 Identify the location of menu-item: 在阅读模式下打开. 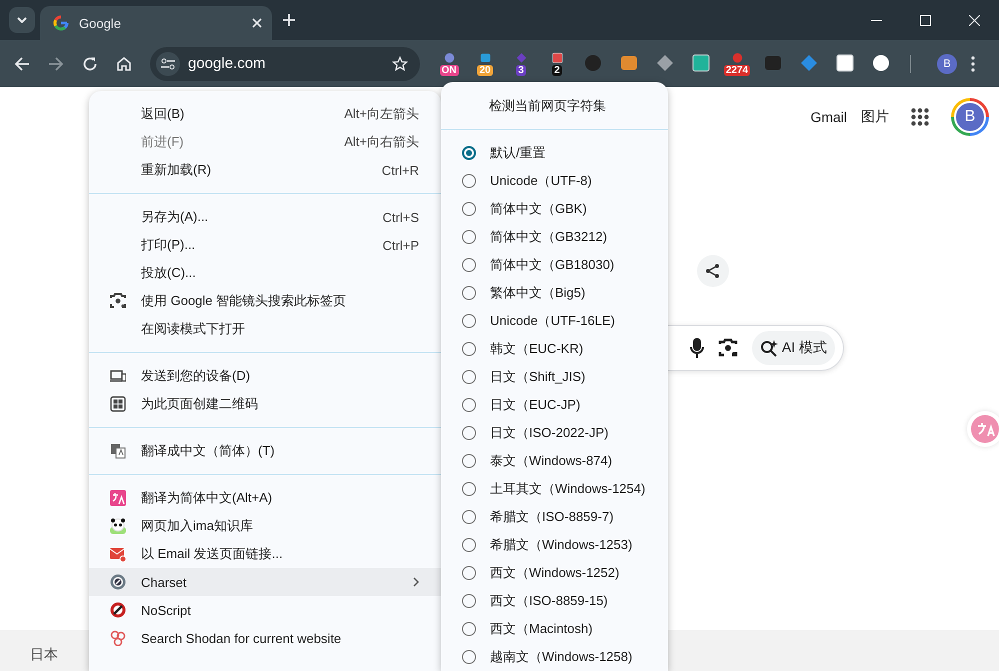
(265, 329).